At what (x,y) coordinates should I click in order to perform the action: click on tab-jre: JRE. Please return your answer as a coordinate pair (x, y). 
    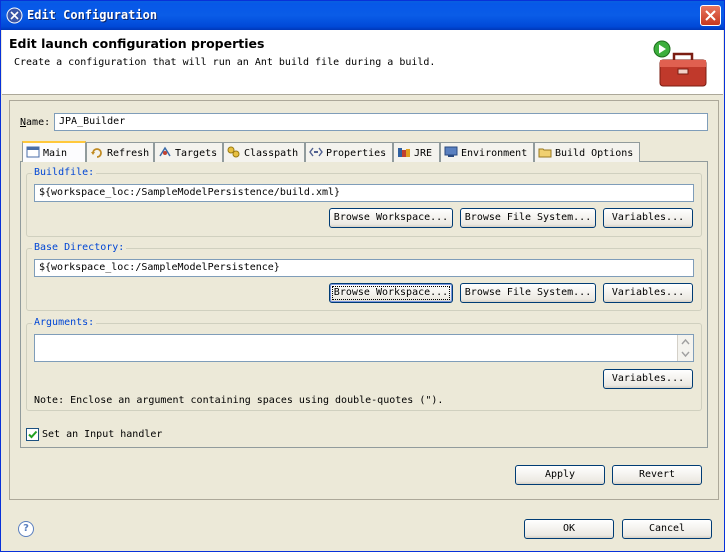
    Looking at the image, I should click on (416, 152).